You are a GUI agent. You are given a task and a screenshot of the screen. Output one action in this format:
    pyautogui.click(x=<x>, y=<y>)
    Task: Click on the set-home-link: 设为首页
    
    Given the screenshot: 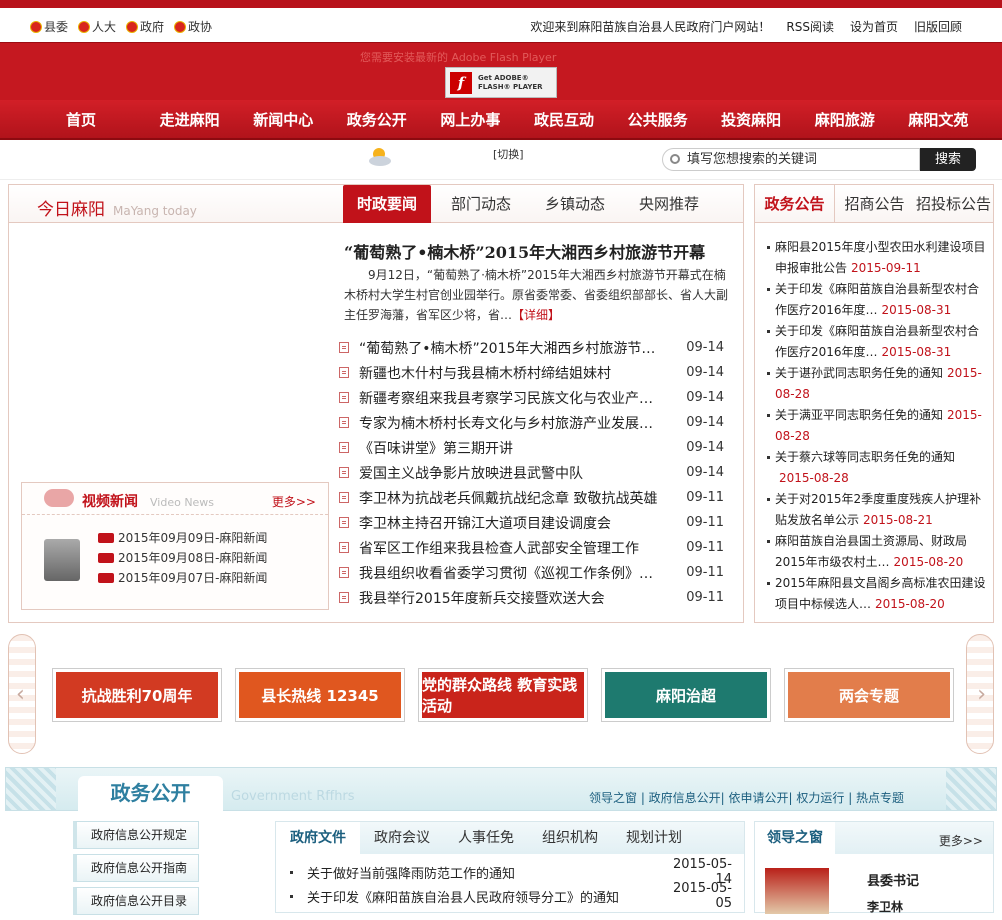 What is the action you would take?
    pyautogui.click(x=874, y=26)
    